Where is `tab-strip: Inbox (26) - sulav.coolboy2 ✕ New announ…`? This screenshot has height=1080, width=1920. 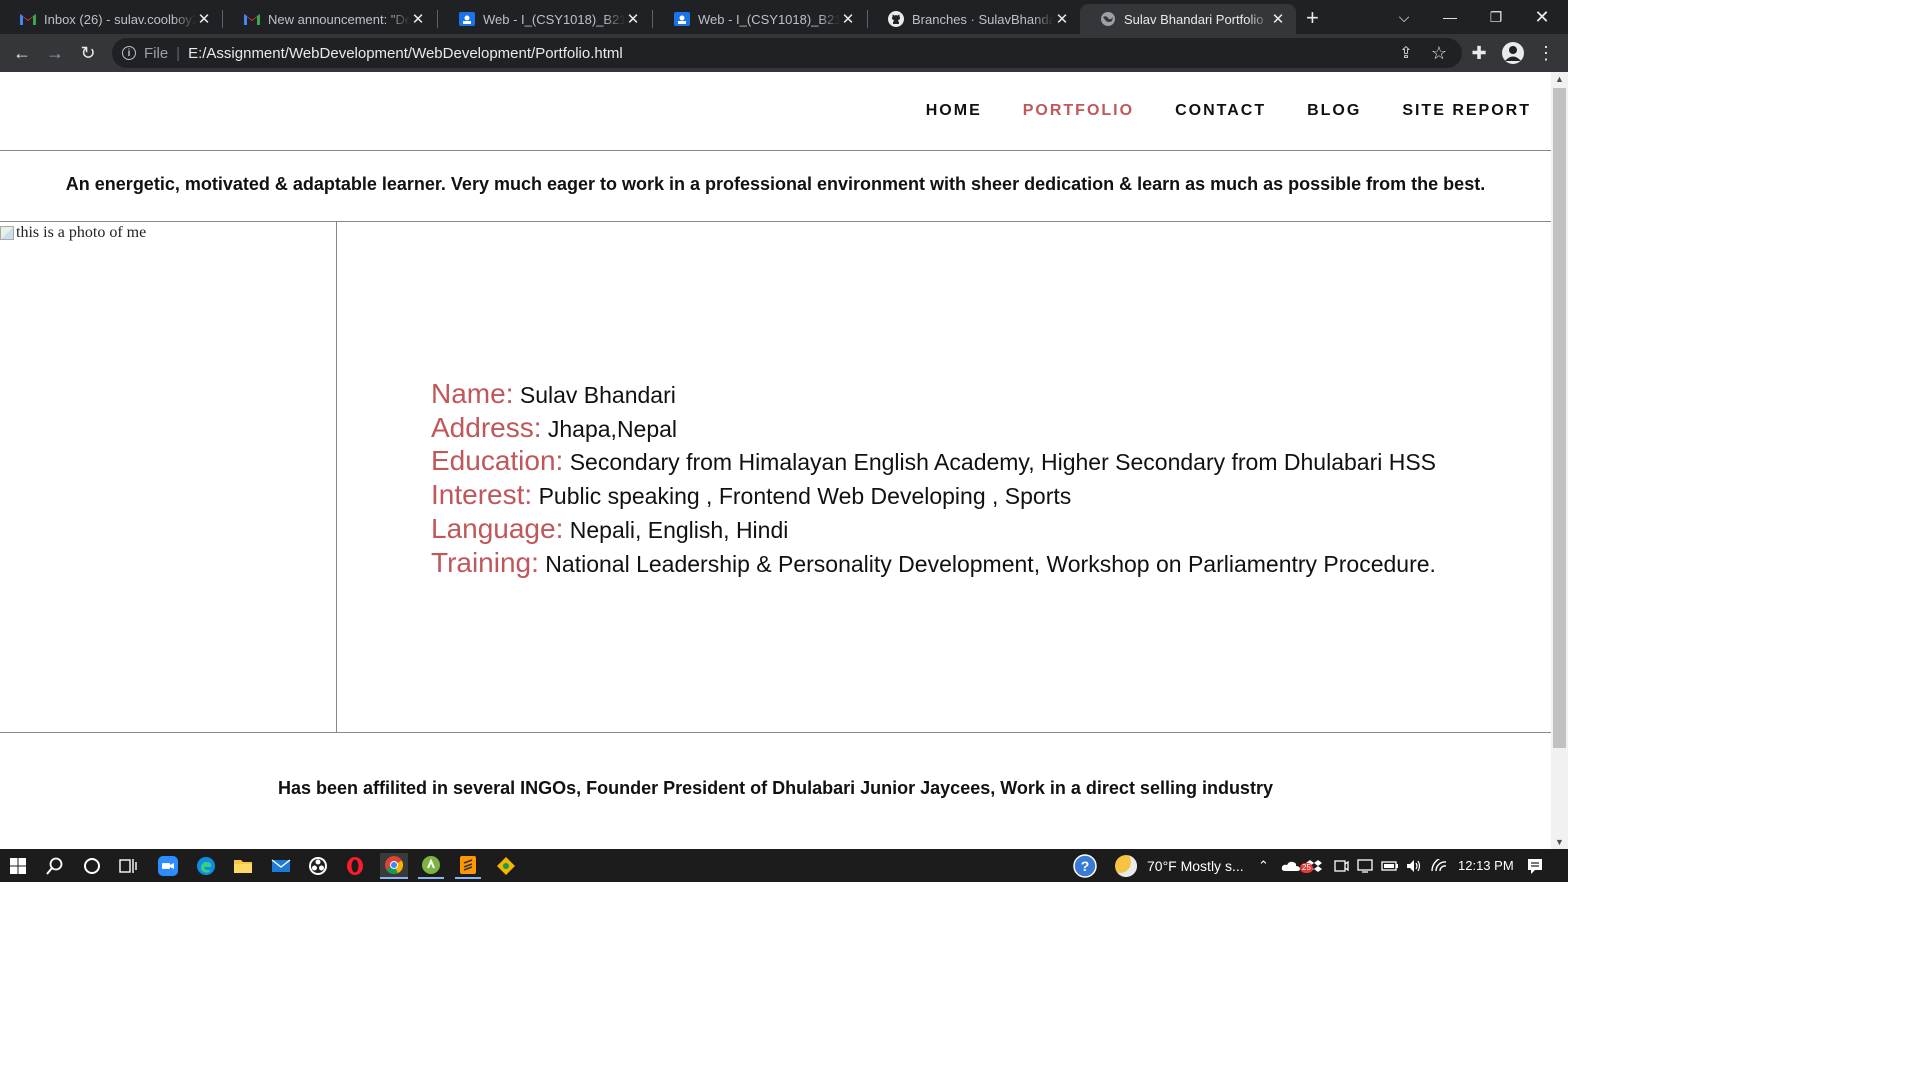
tab-strip: Inbox (26) - sulav.coolboy2 ✕ New announ… is located at coordinates (784, 17).